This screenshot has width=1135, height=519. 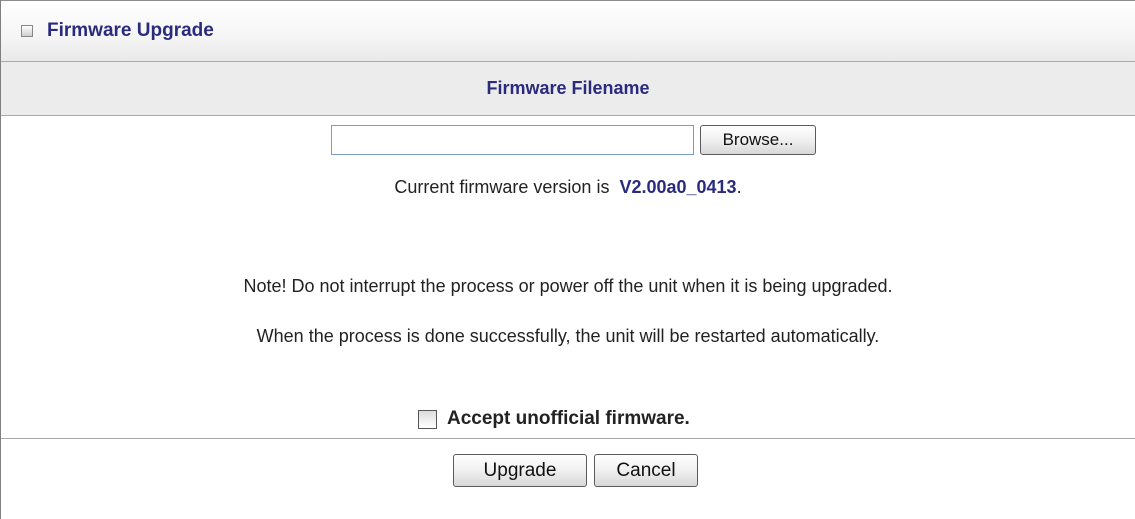 I want to click on accept-unofficial-row: Accept unofficial firmware., so click(x=554, y=419).